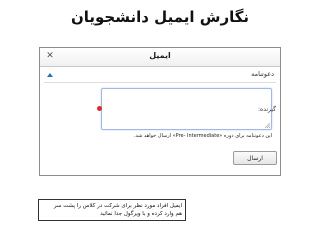 Image resolution: width=320 pixels, height=240 pixels. Describe the element at coordinates (160, 17) in the screenshot. I see `slide-title: نگارش ایمیل دانشجویان` at that location.